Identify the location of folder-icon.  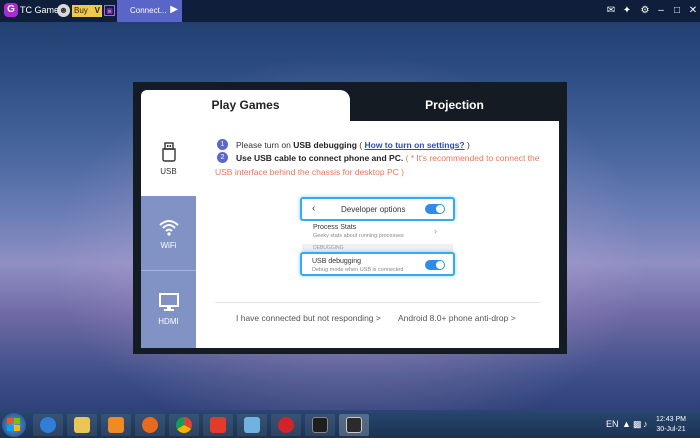
(82, 425).